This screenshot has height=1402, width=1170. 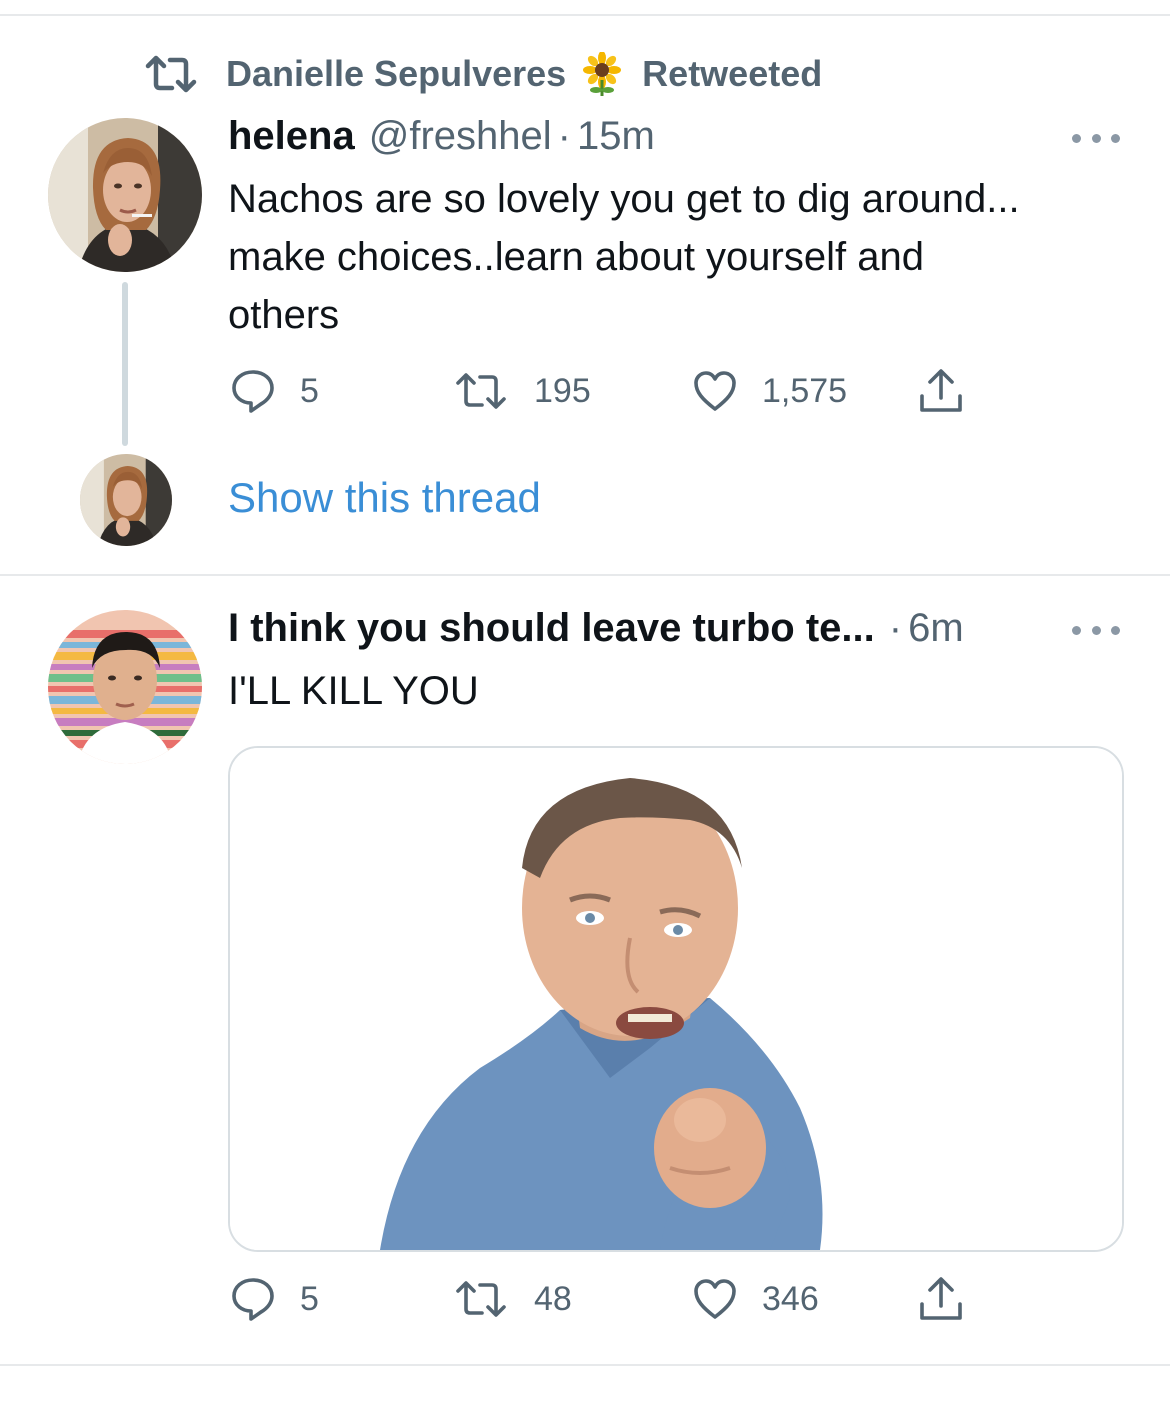 I want to click on tweet2-timestamp: 6m, so click(x=936, y=628).